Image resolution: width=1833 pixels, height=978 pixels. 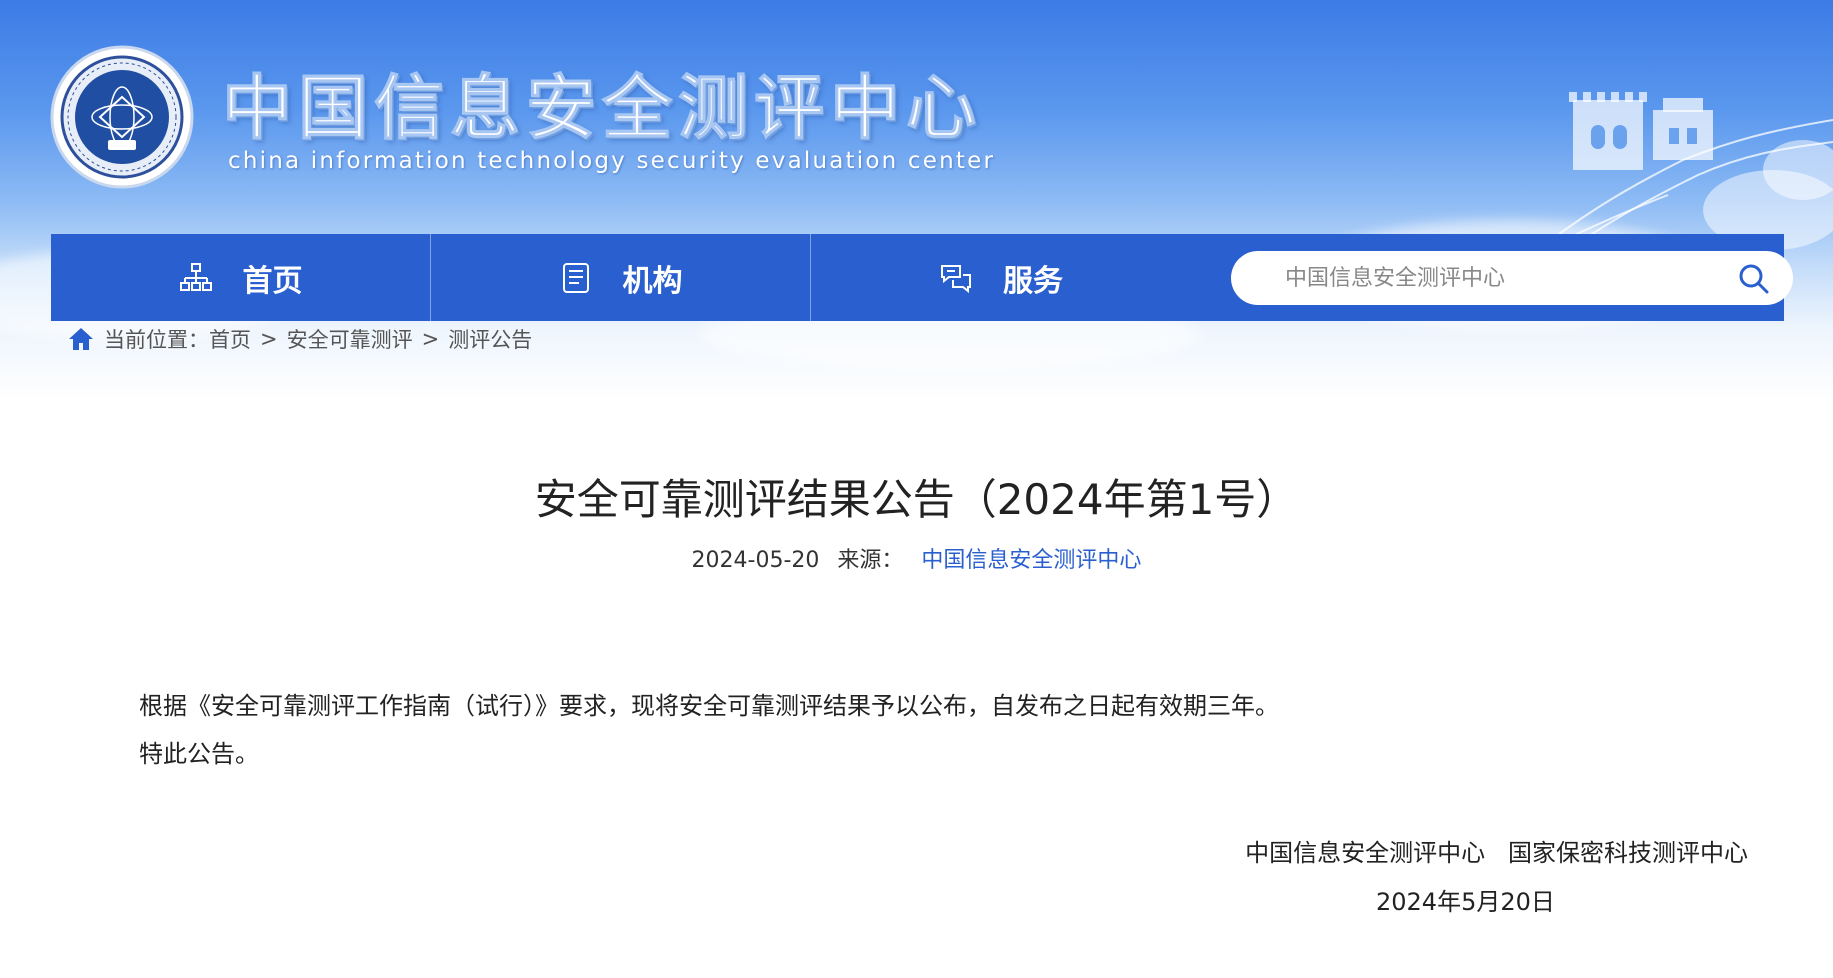 What do you see at coordinates (1033, 281) in the screenshot?
I see `nav-item-services-label: 服务` at bounding box center [1033, 281].